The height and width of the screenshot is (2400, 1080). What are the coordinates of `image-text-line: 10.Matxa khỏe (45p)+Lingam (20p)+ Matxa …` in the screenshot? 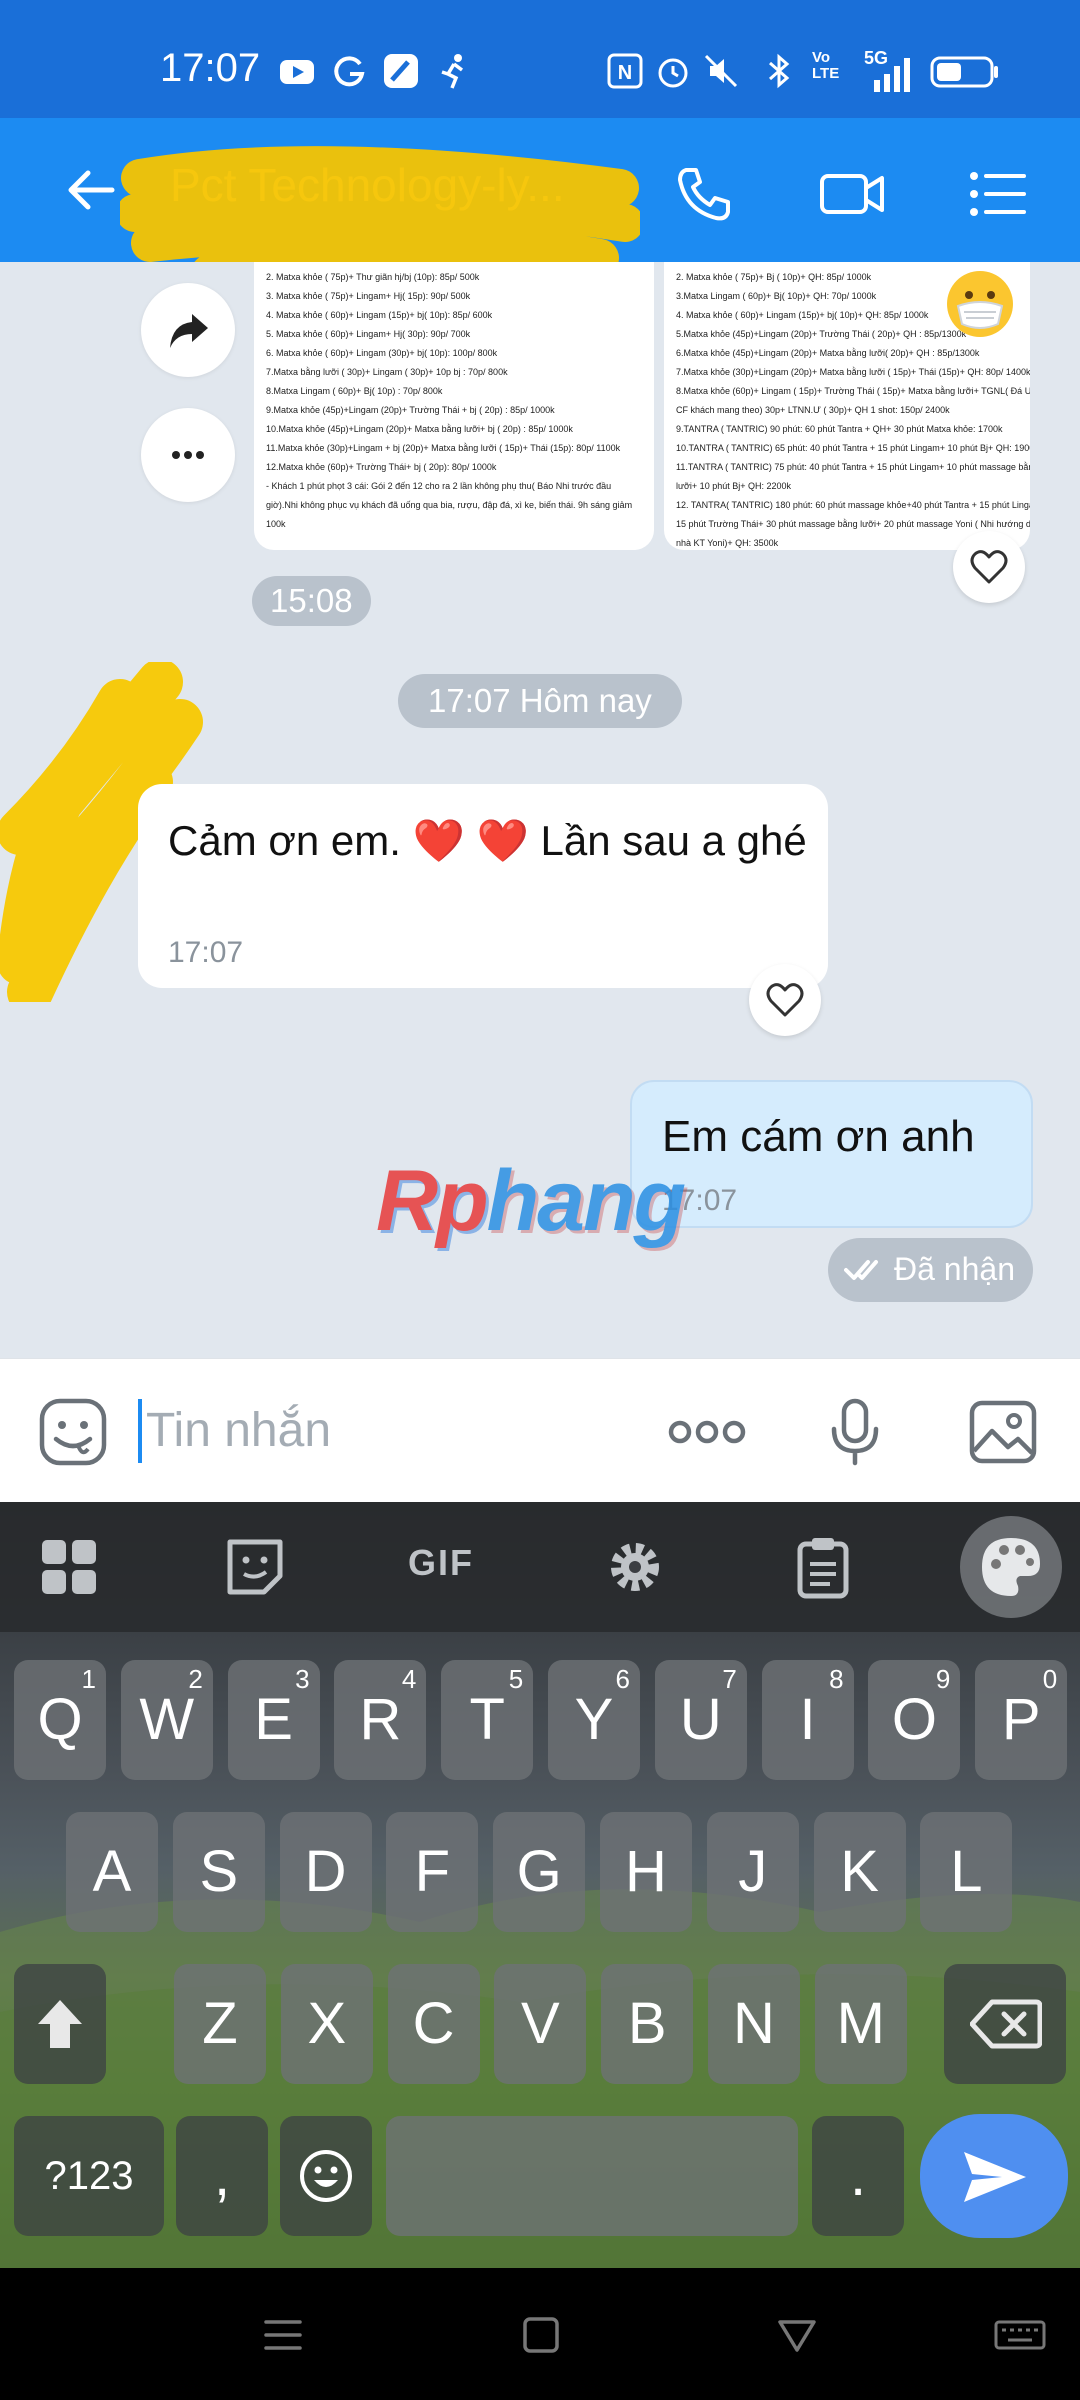 It's located at (419, 429).